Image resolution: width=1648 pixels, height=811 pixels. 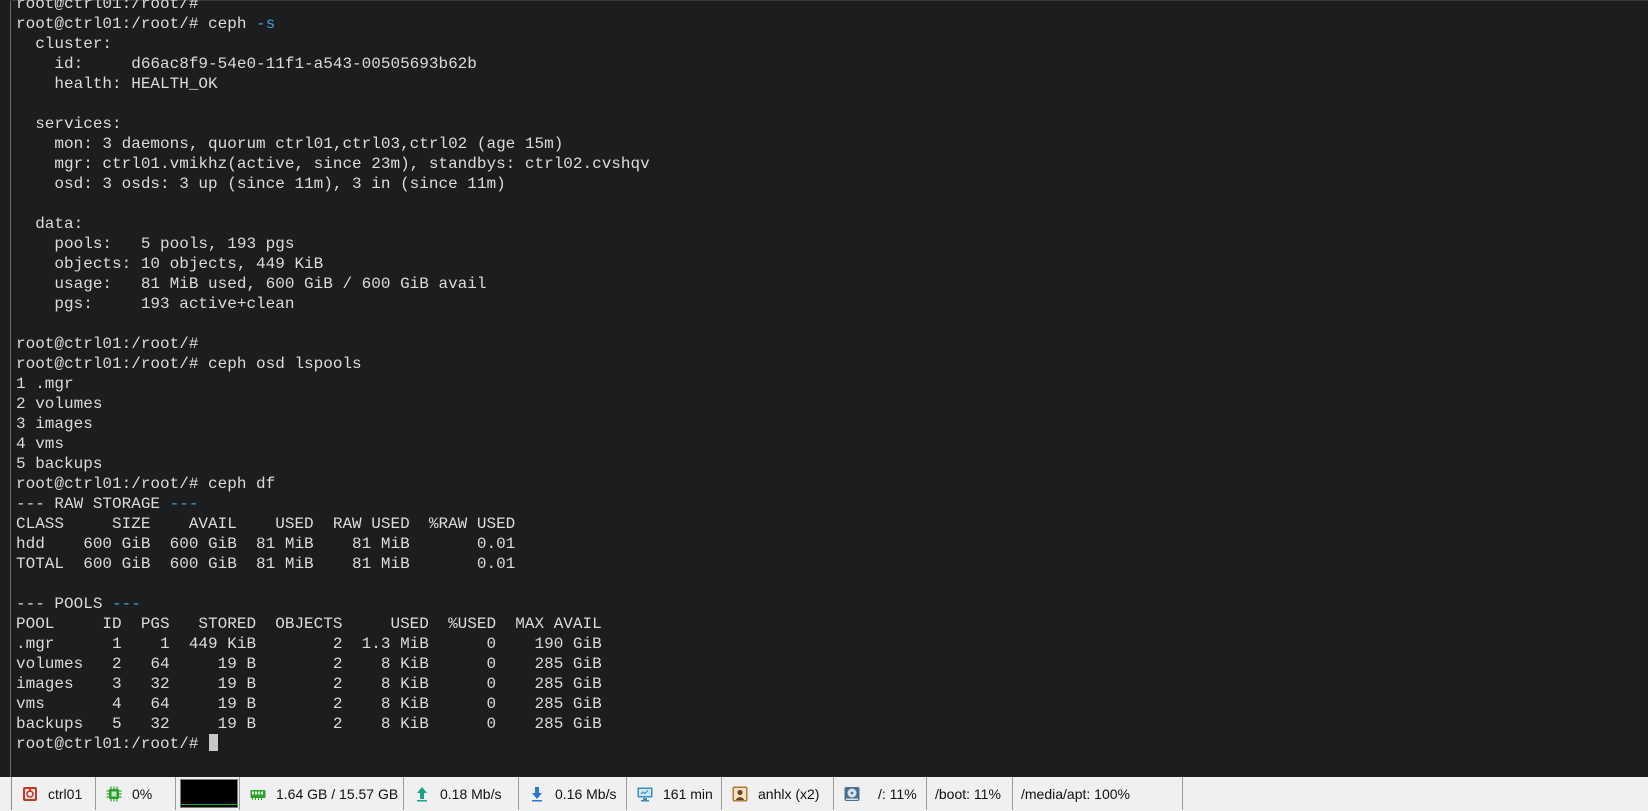 I want to click on terminal-line: 3 images, so click(x=333, y=424).